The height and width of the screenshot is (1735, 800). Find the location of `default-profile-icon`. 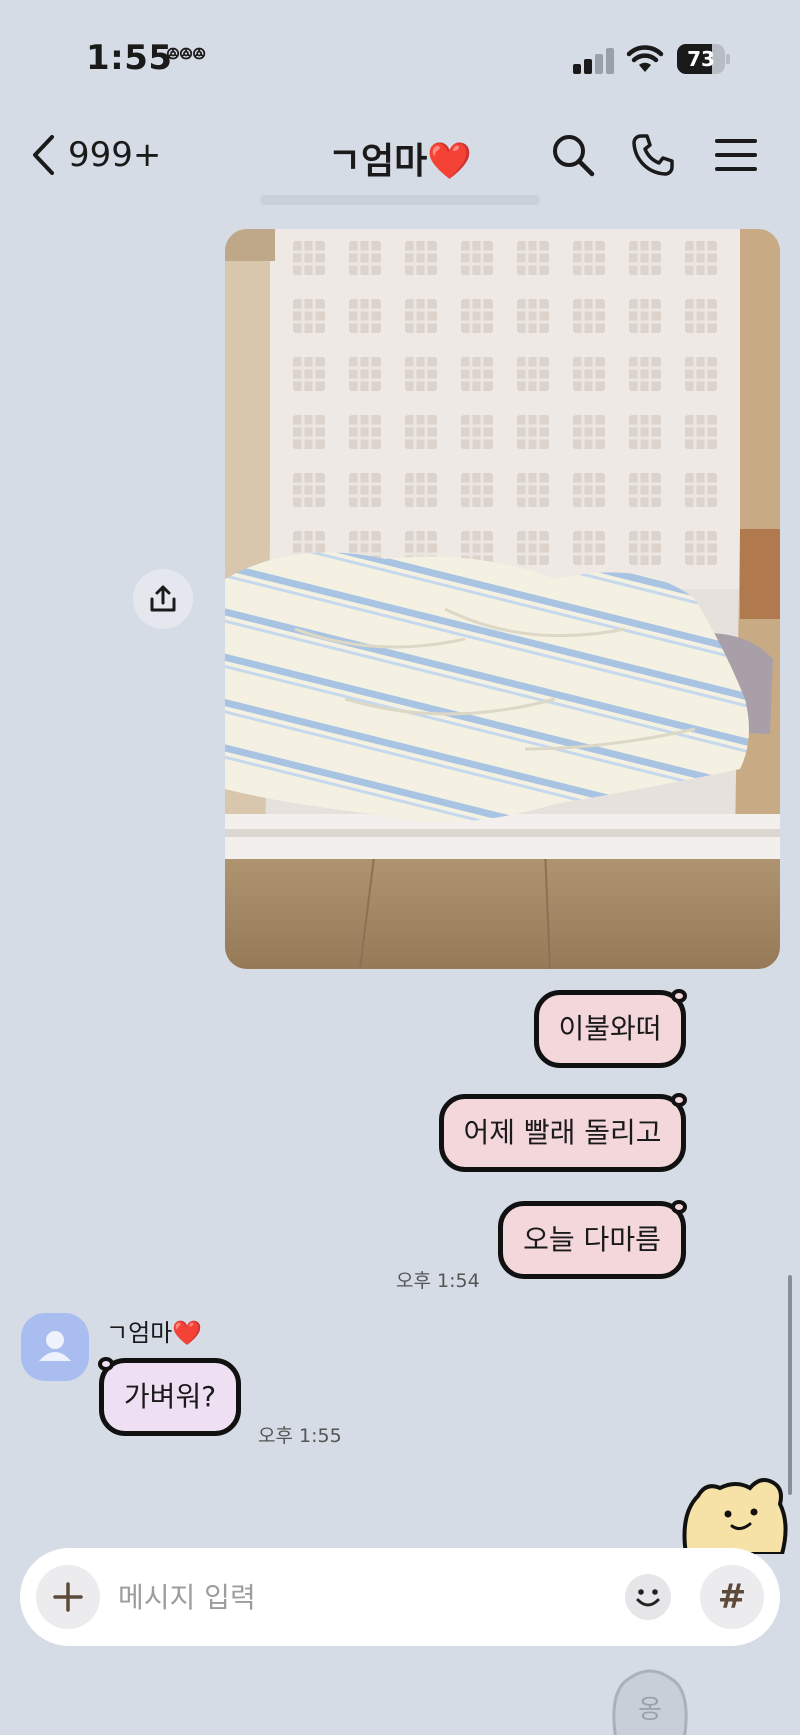

default-profile-icon is located at coordinates (55, 1347).